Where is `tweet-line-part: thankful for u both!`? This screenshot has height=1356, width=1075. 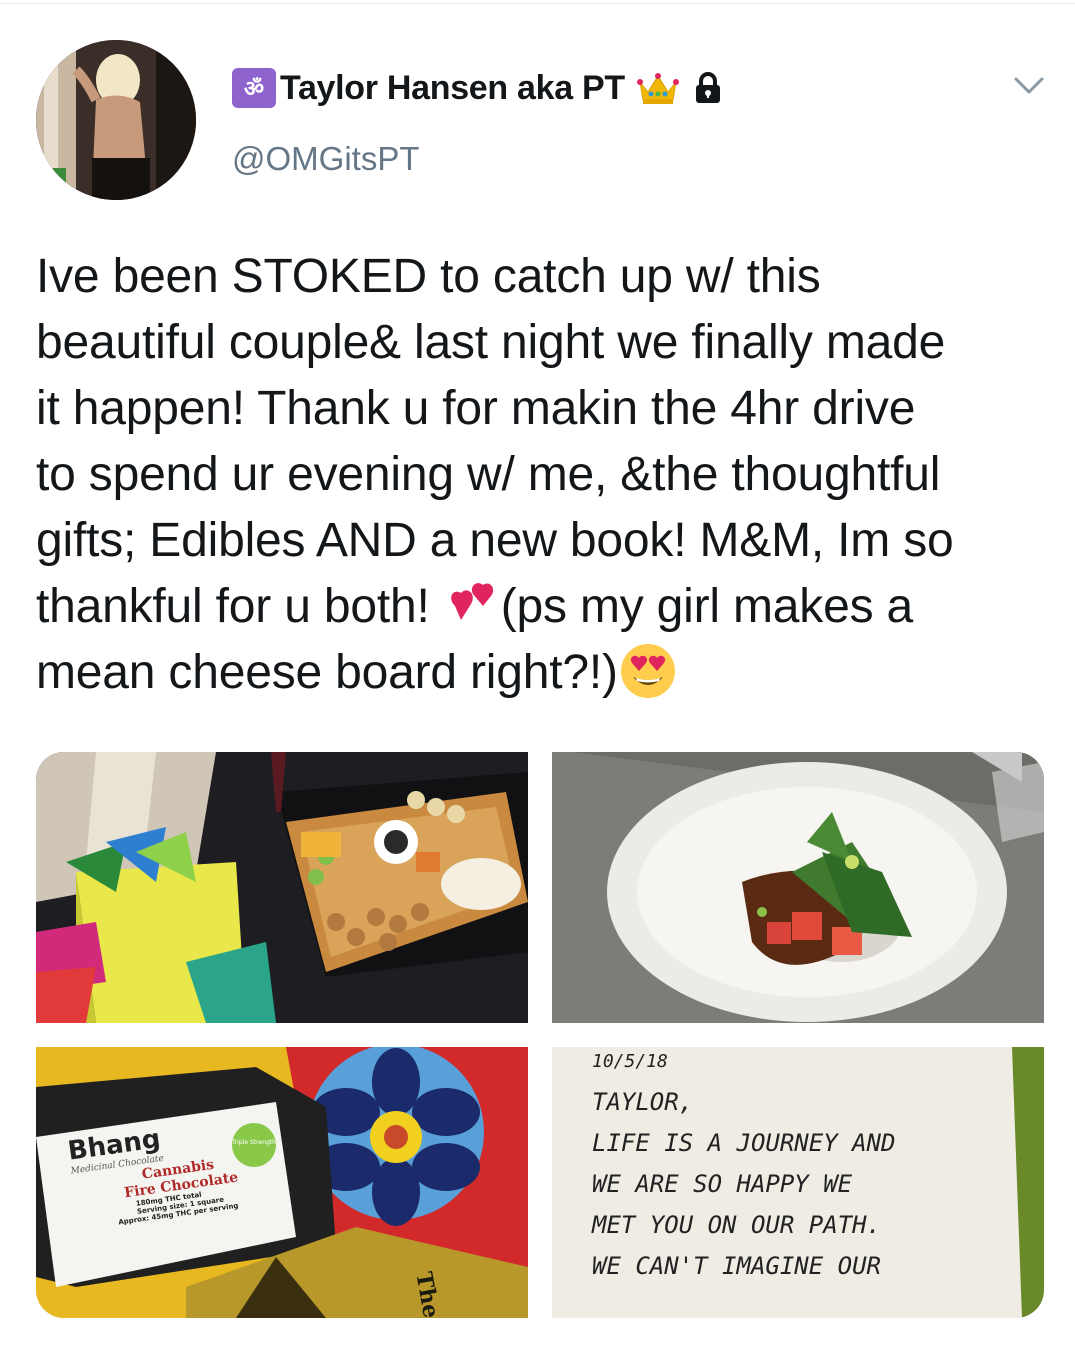 tweet-line-part: thankful for u both! is located at coordinates (239, 606).